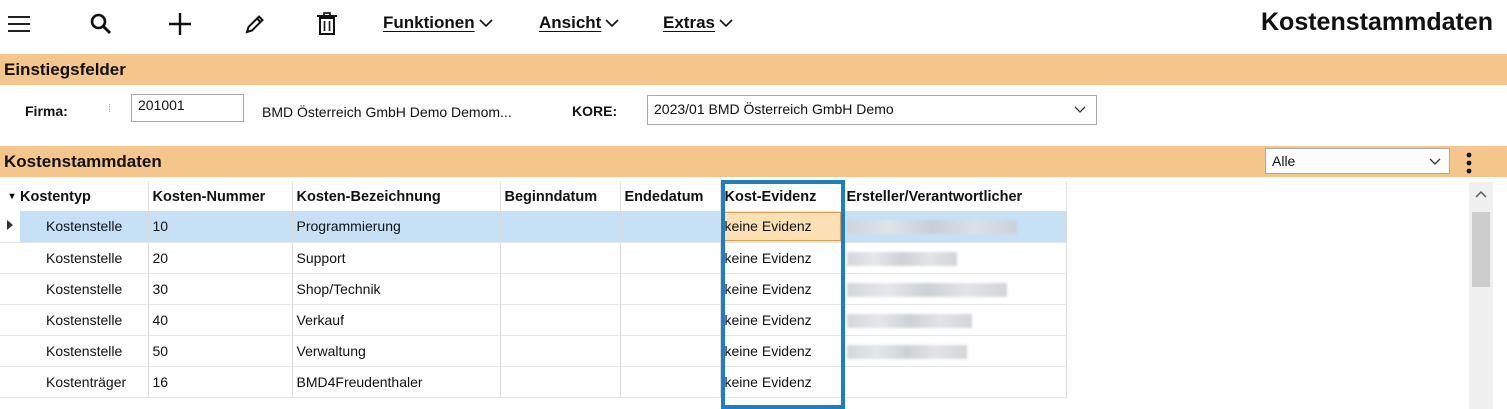  I want to click on cell-kosten-nummer: 10, so click(220, 227).